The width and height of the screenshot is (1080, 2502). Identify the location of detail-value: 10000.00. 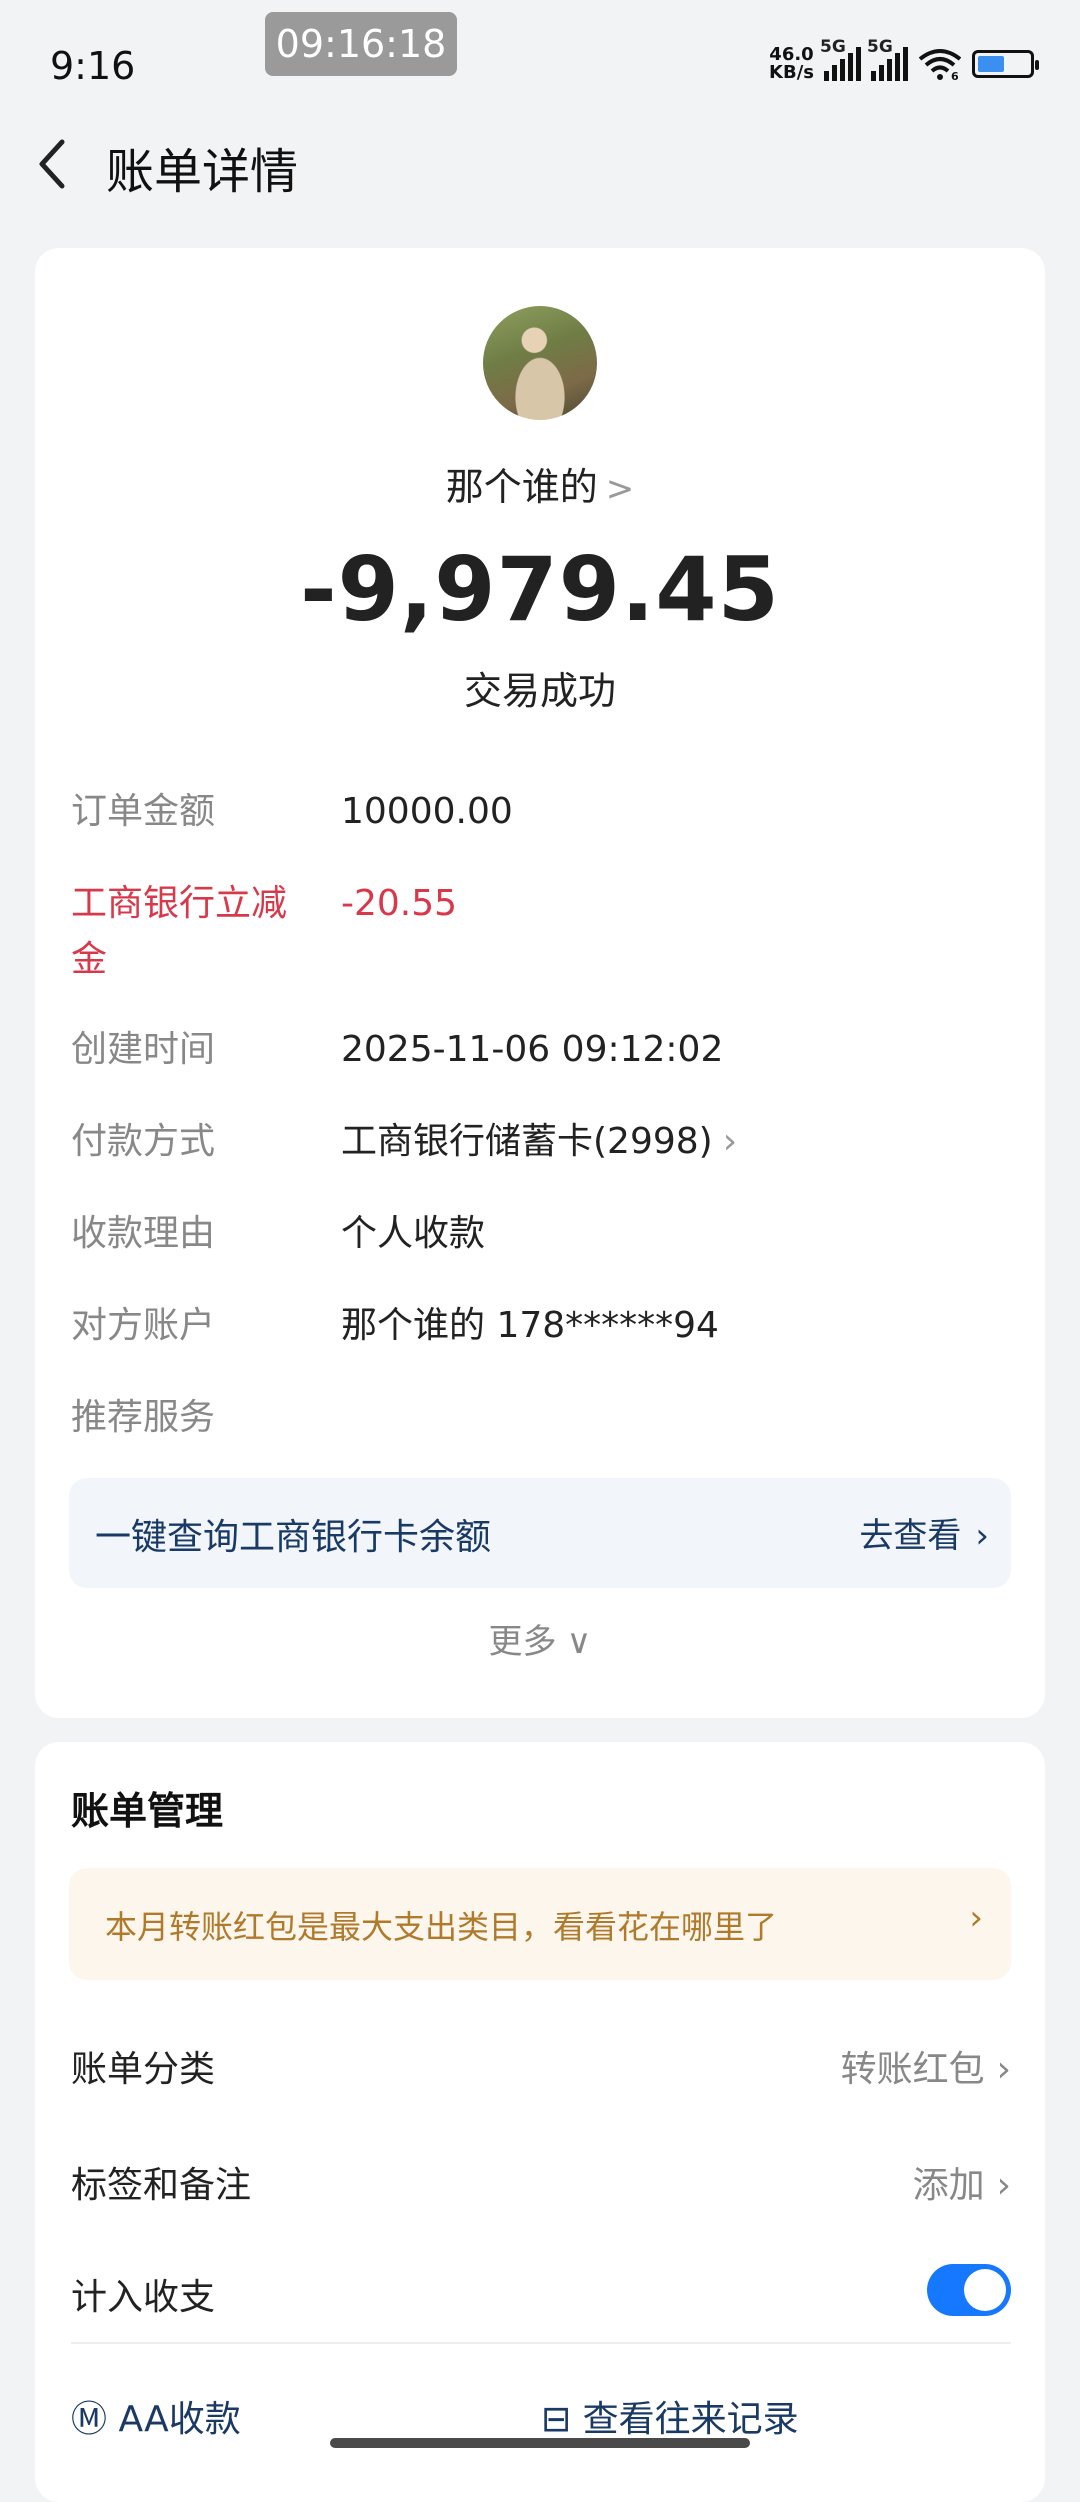
(427, 811).